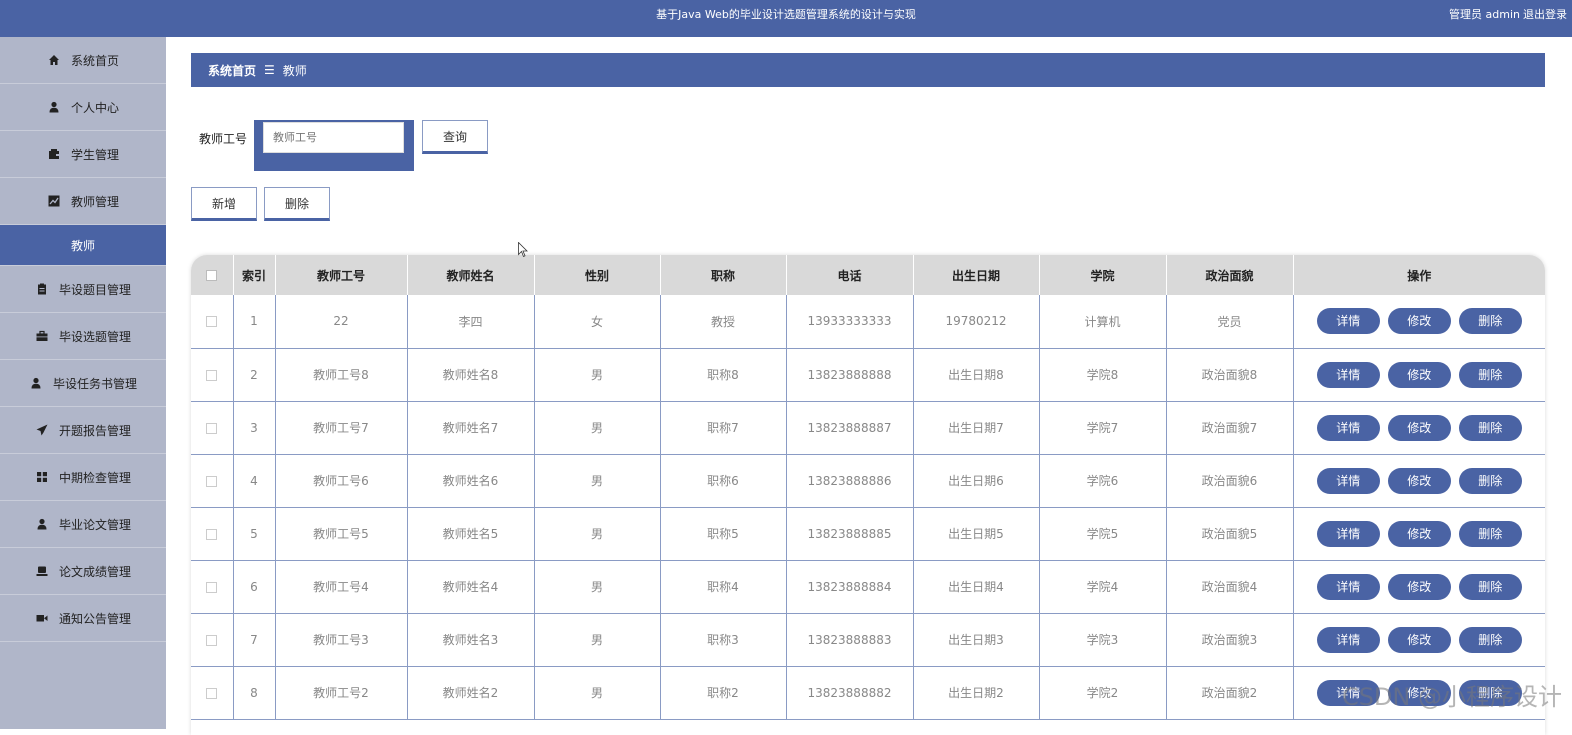 The width and height of the screenshot is (1572, 735). Describe the element at coordinates (223, 139) in the screenshot. I see `search-label: 教师工号` at that location.